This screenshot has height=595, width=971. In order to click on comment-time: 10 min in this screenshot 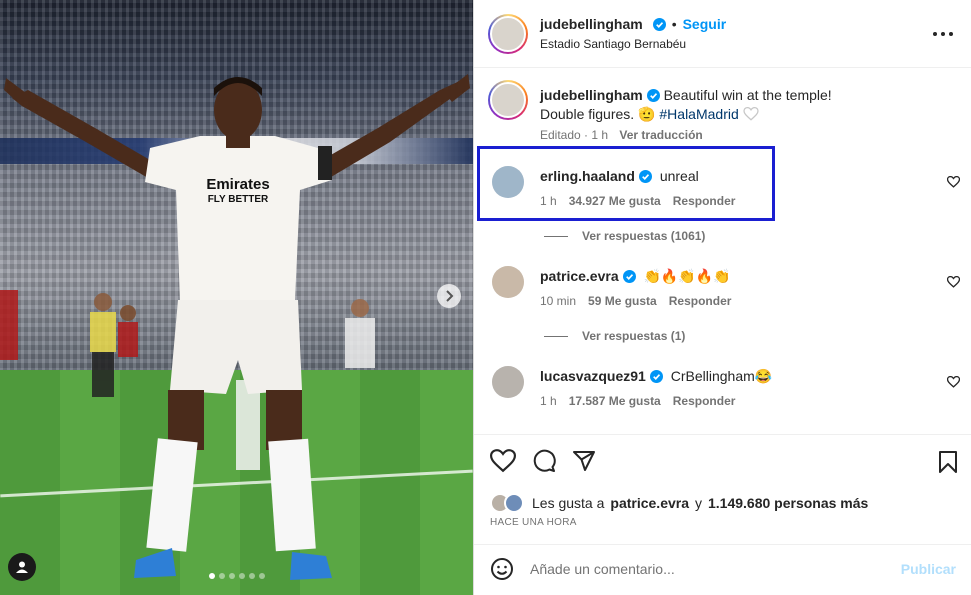, I will do `click(558, 301)`.